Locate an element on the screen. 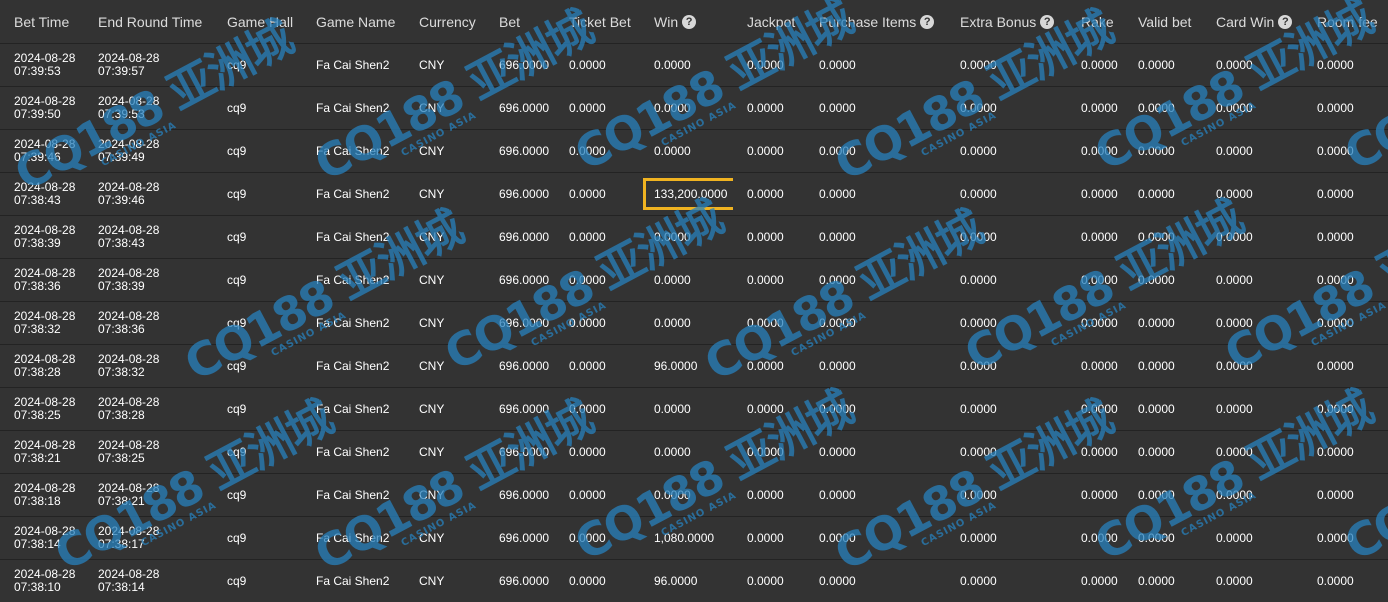  bet-time-clock: 07:38:43 is located at coordinates (37, 200).